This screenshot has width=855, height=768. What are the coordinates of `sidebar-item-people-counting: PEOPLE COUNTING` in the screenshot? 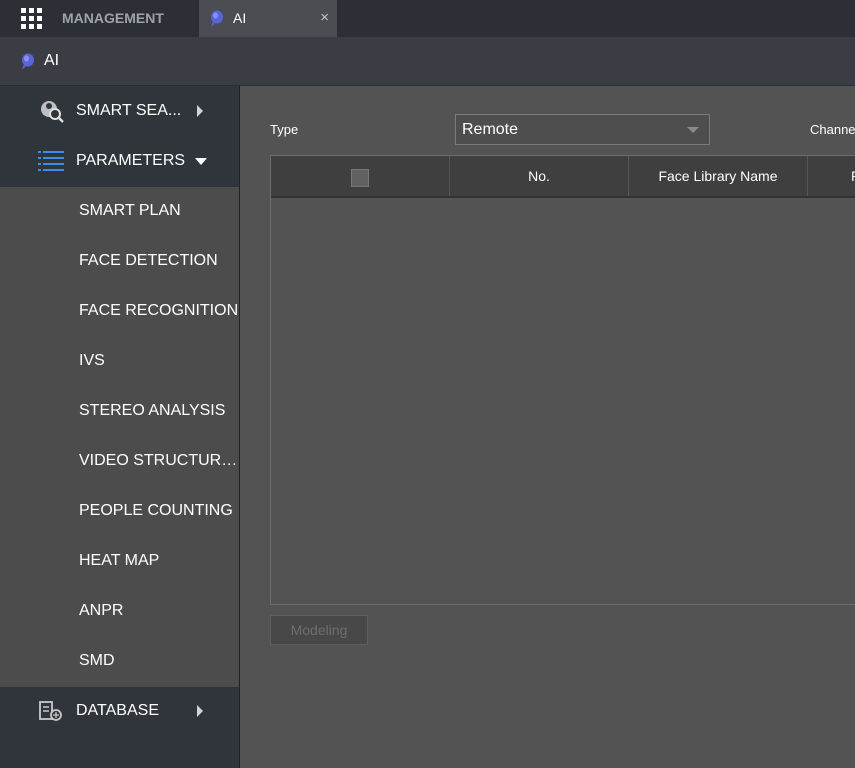 It's located at (119, 512).